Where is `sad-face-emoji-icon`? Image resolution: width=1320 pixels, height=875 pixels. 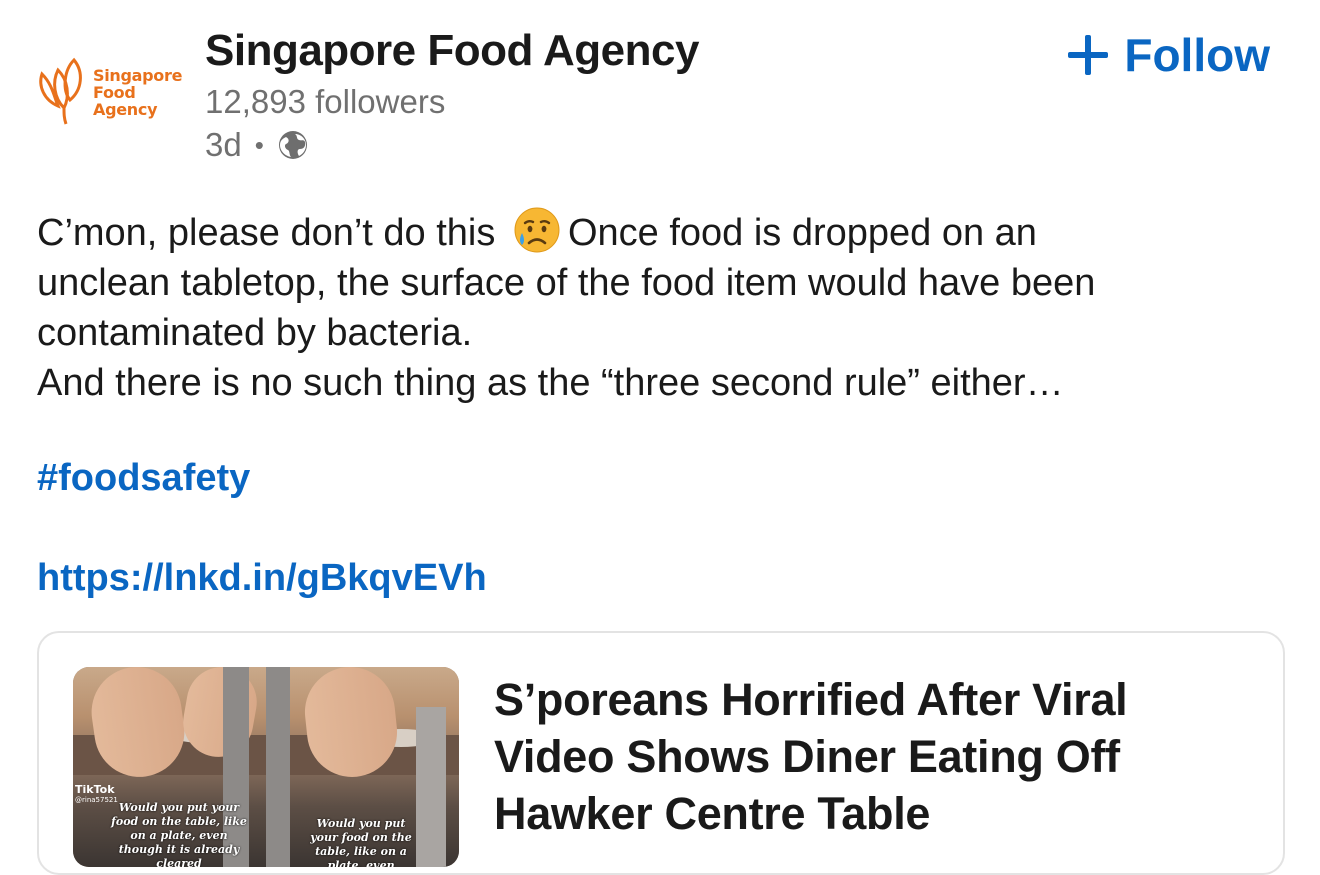 sad-face-emoji-icon is located at coordinates (537, 230).